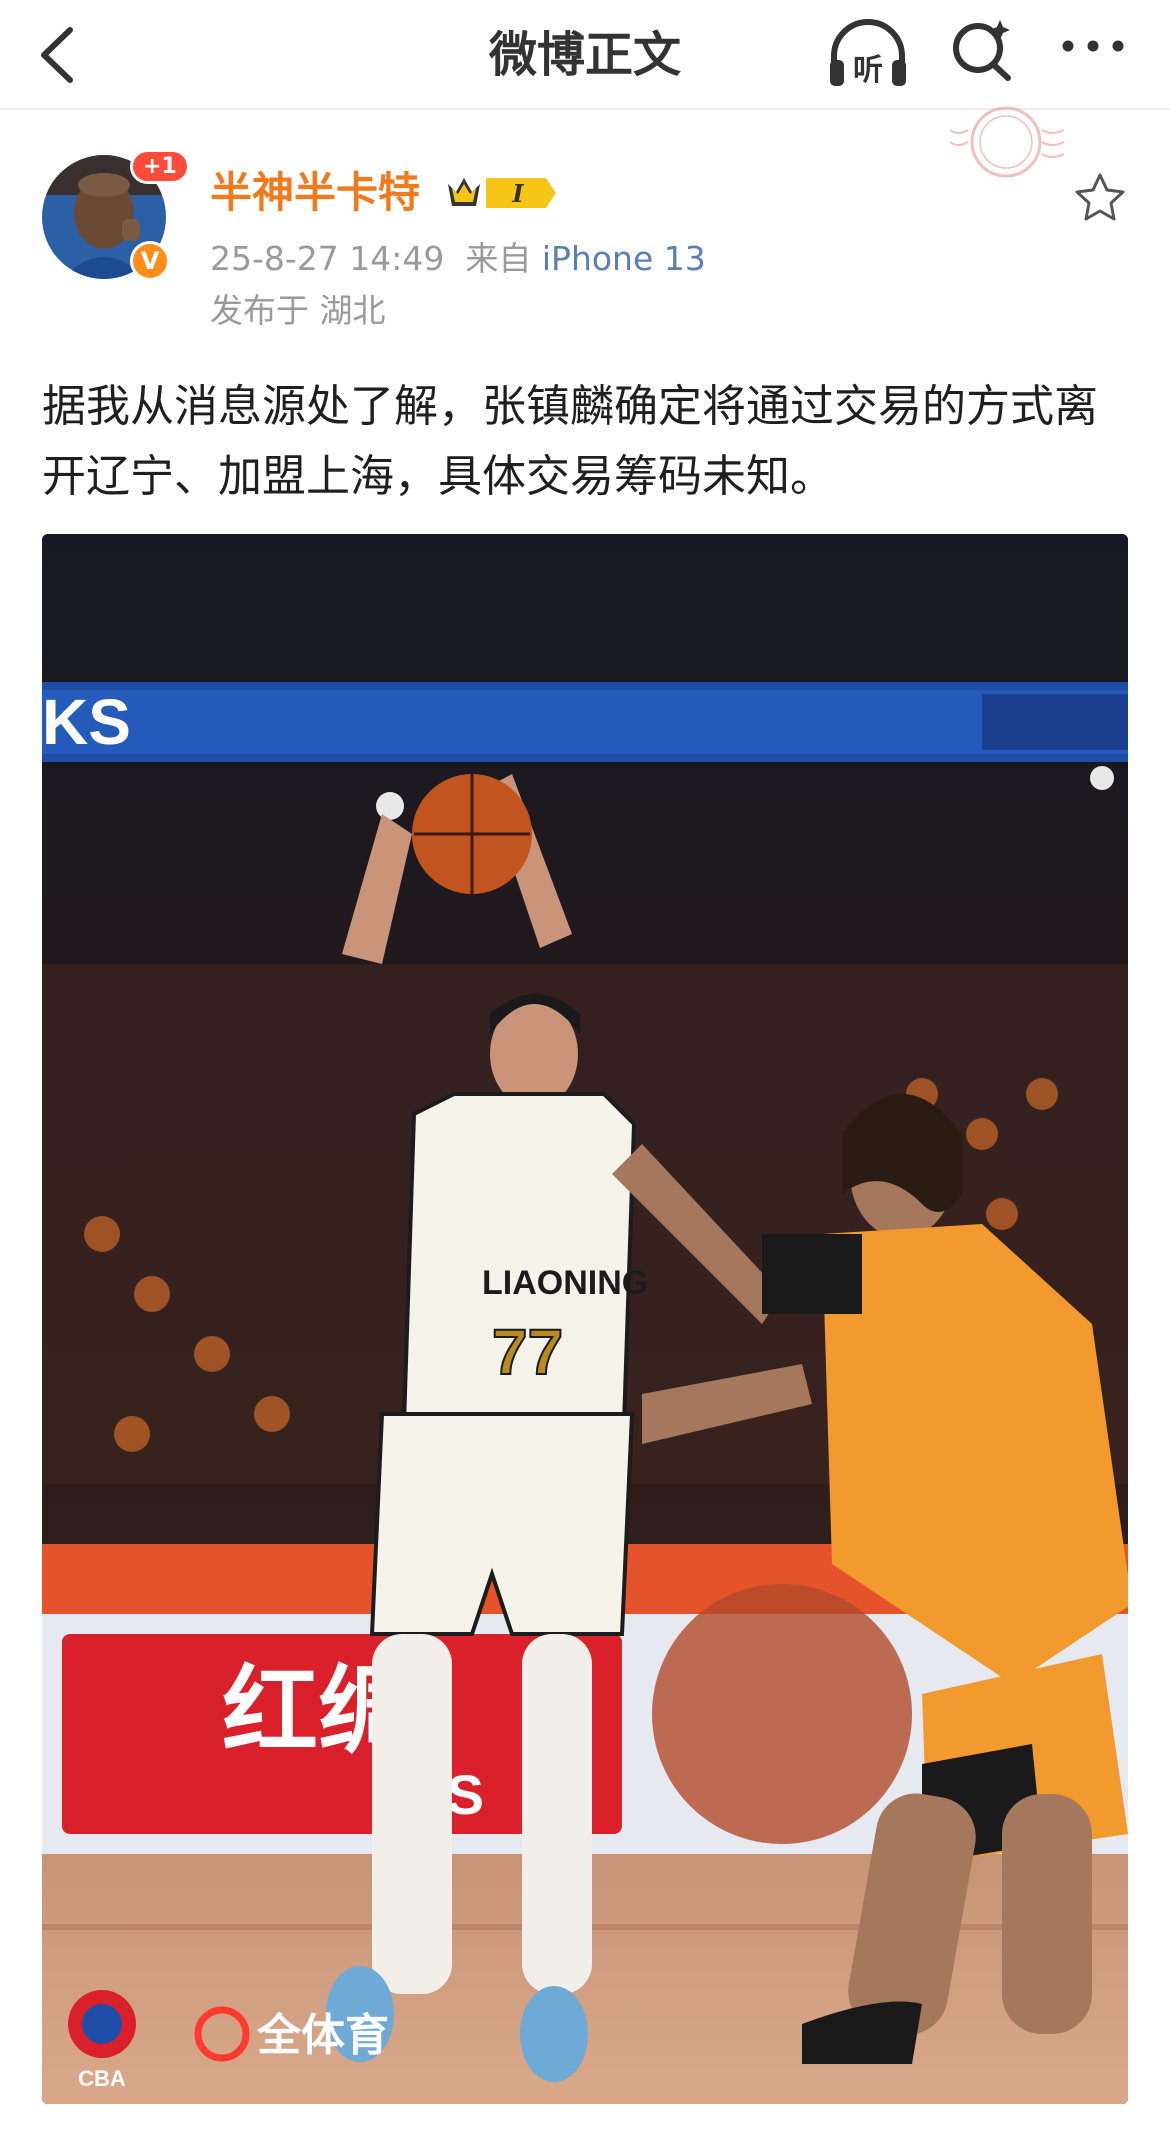  I want to click on svg-text: 全体育, so click(322, 2035).